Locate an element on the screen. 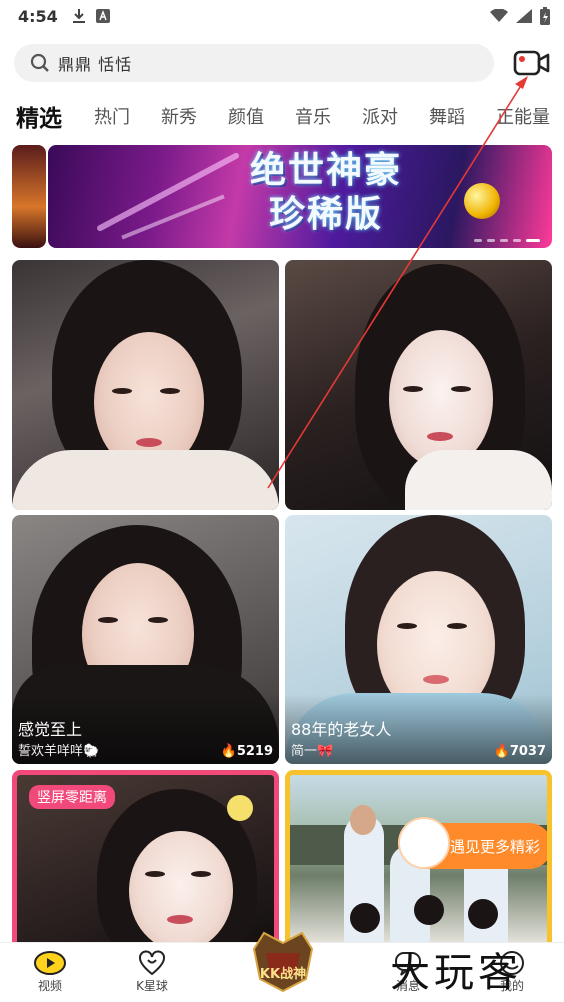 Image resolution: width=564 pixels, height=1002 pixels. stream-title: 感觉至上 is located at coordinates (50, 729).